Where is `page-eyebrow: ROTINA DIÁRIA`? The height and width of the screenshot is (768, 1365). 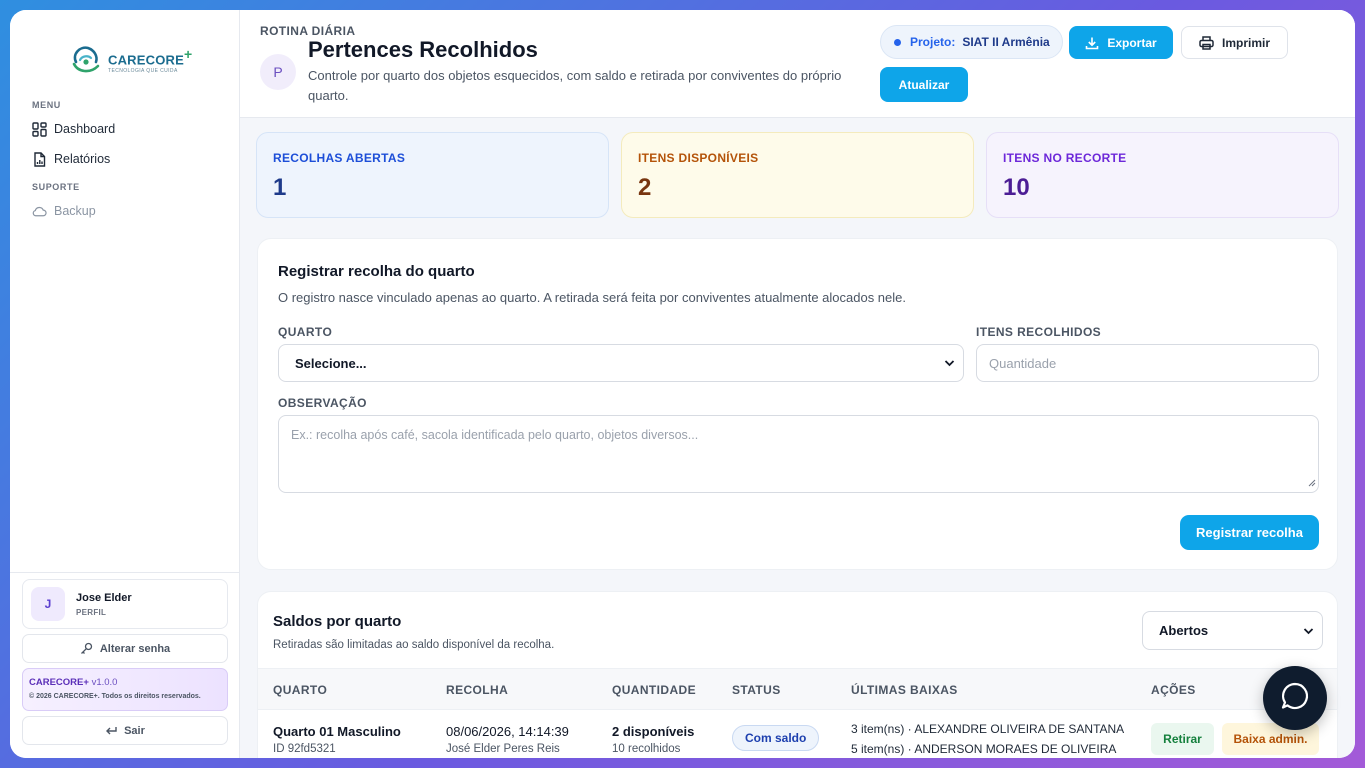
page-eyebrow: ROTINA DIÁRIA is located at coordinates (308, 31).